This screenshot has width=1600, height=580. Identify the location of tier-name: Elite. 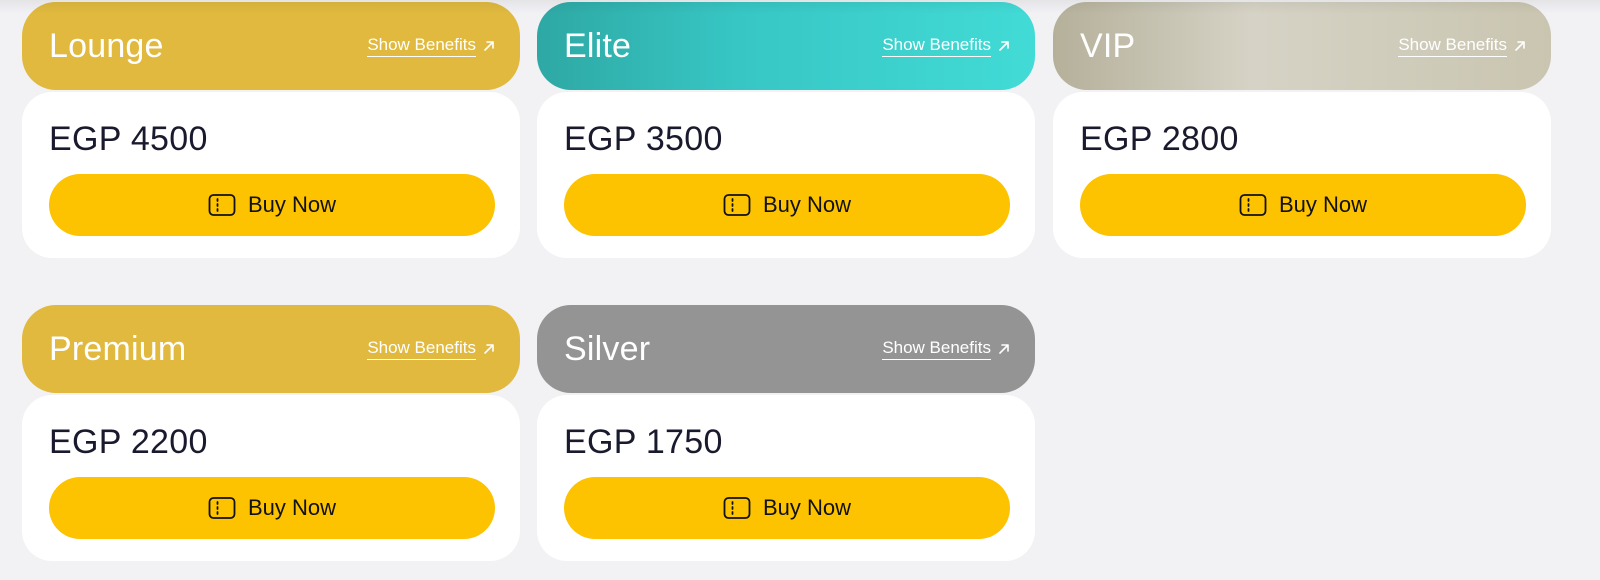
(598, 45).